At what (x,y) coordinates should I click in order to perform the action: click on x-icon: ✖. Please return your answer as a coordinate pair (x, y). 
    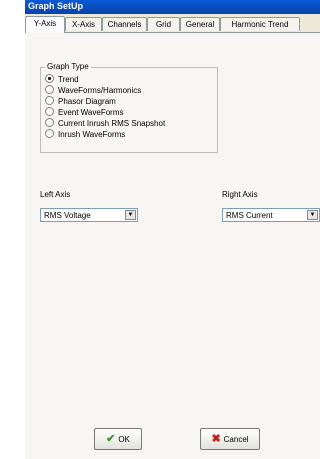
    Looking at the image, I should click on (216, 439).